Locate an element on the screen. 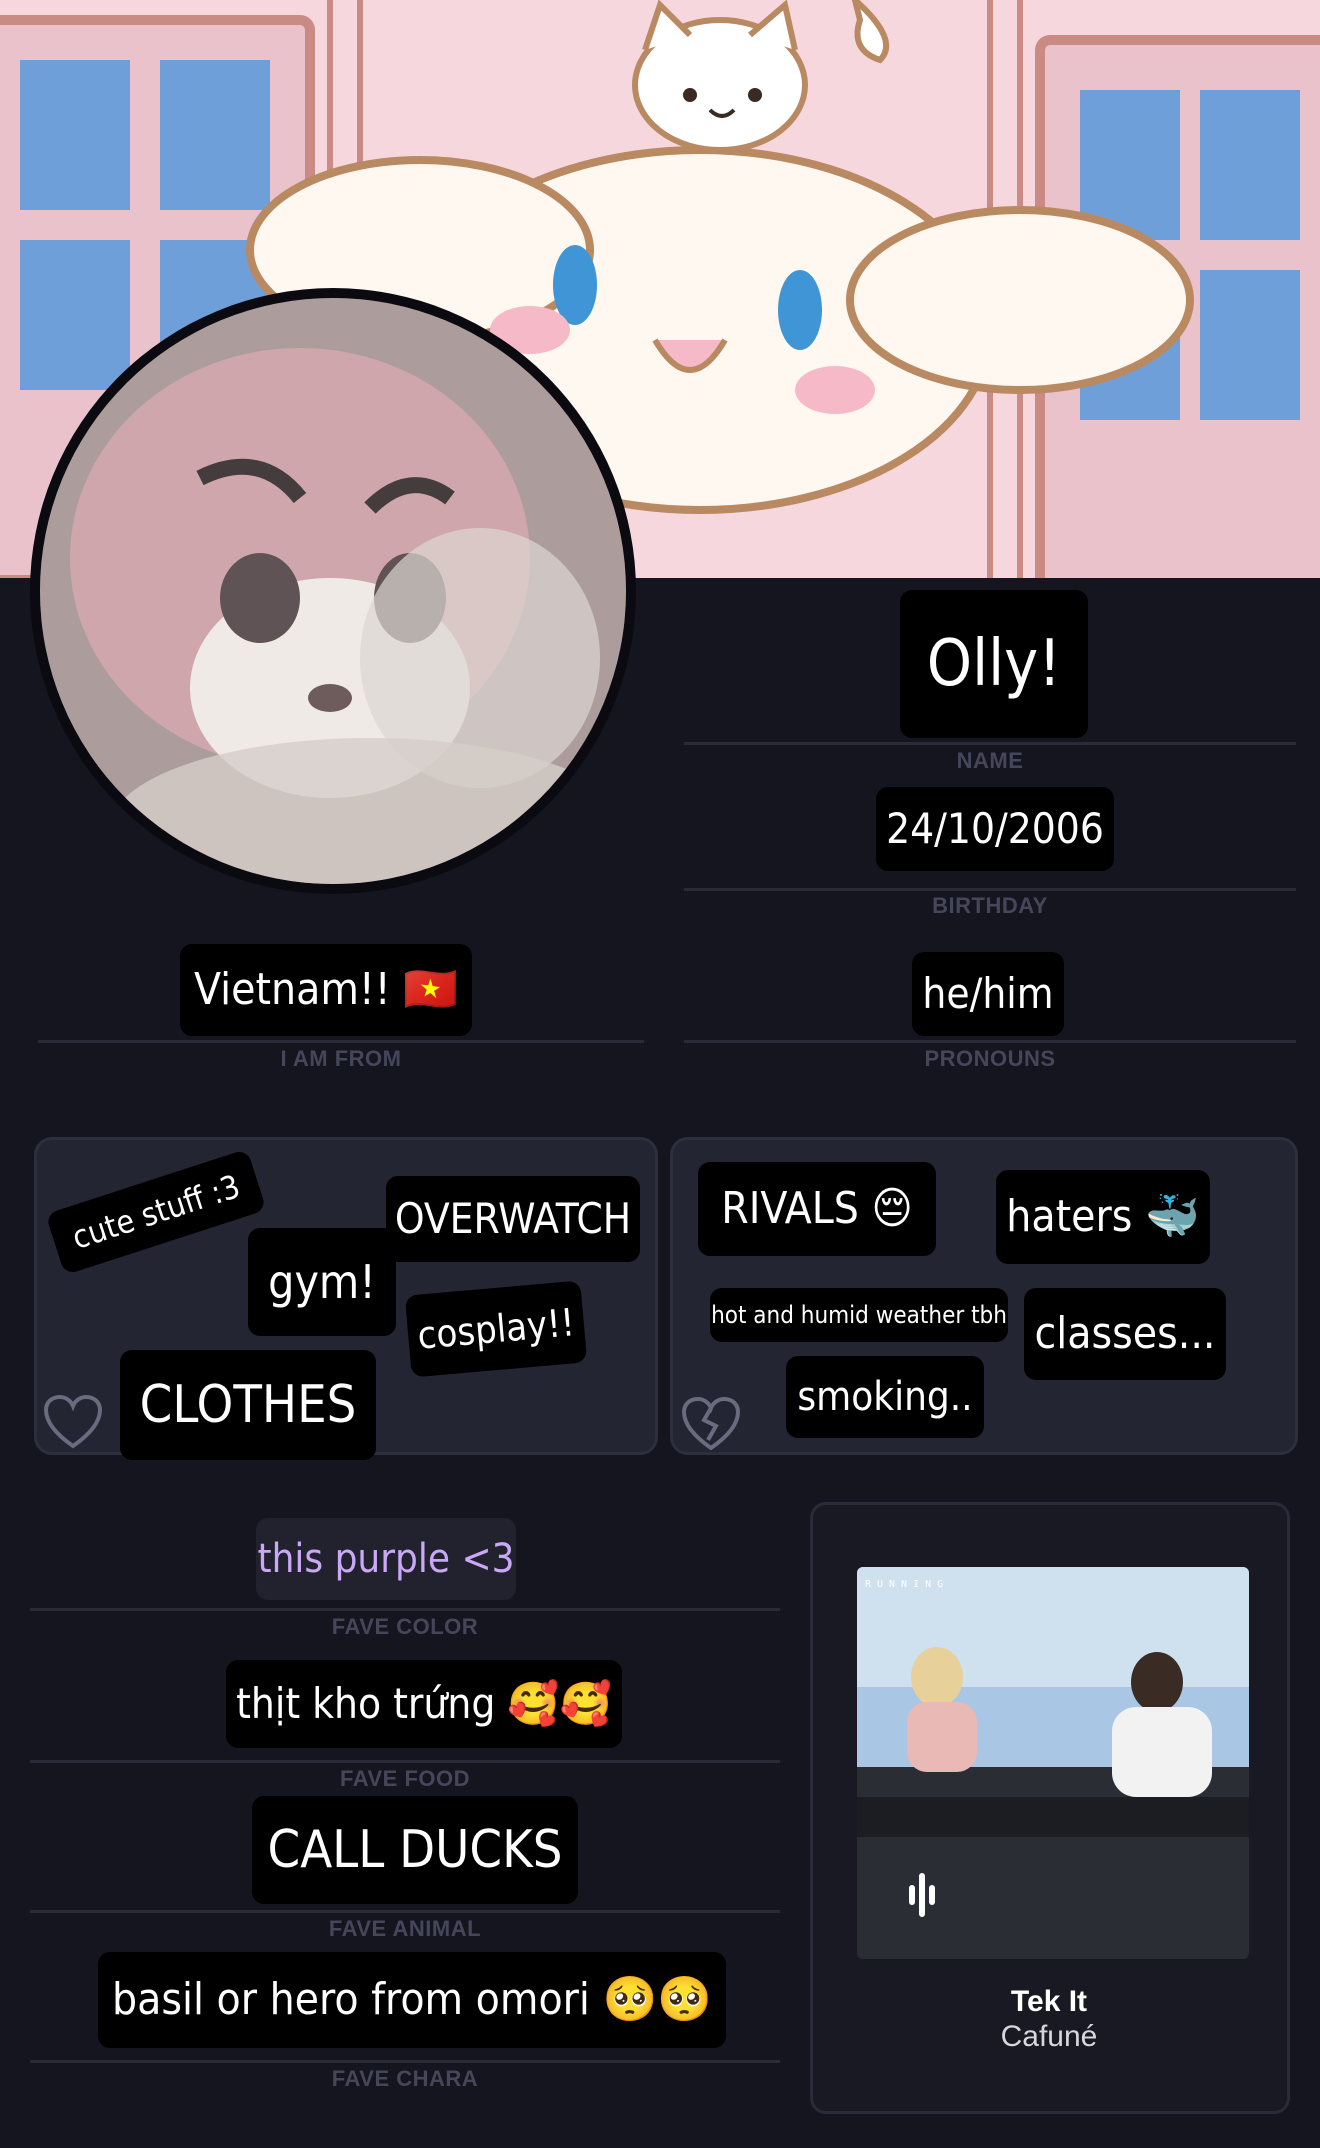 This screenshot has width=1320, height=2148. fave-animal-value: CALL DUCKS is located at coordinates (415, 1850).